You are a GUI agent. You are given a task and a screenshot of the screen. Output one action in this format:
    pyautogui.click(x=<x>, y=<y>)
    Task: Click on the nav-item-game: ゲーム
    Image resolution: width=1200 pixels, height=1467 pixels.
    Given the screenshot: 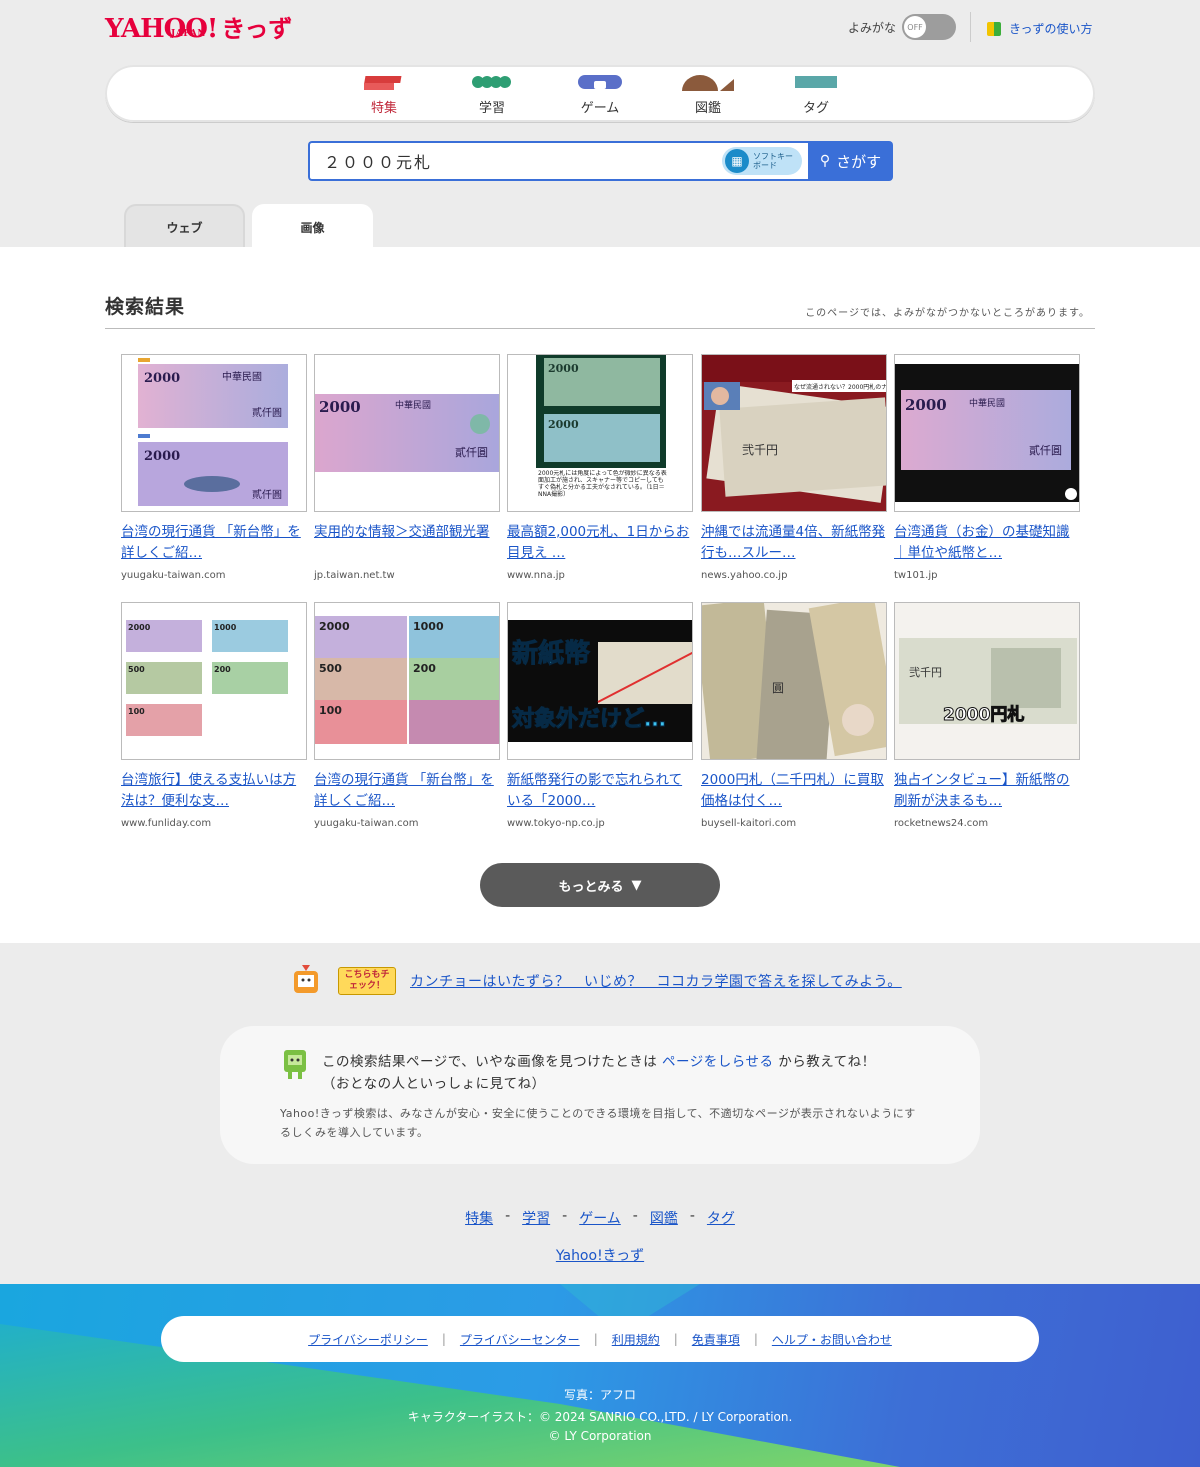 What is the action you would take?
    pyautogui.click(x=600, y=94)
    